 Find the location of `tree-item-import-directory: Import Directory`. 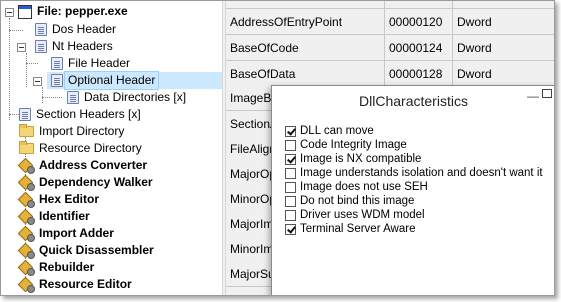

tree-item-import-directory: Import Directory is located at coordinates (73, 131).